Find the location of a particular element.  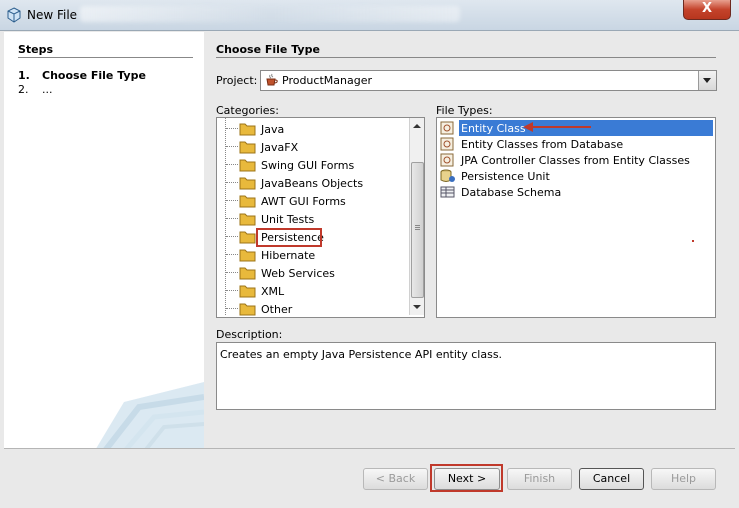

title-bar: New File X is located at coordinates (369, 15).